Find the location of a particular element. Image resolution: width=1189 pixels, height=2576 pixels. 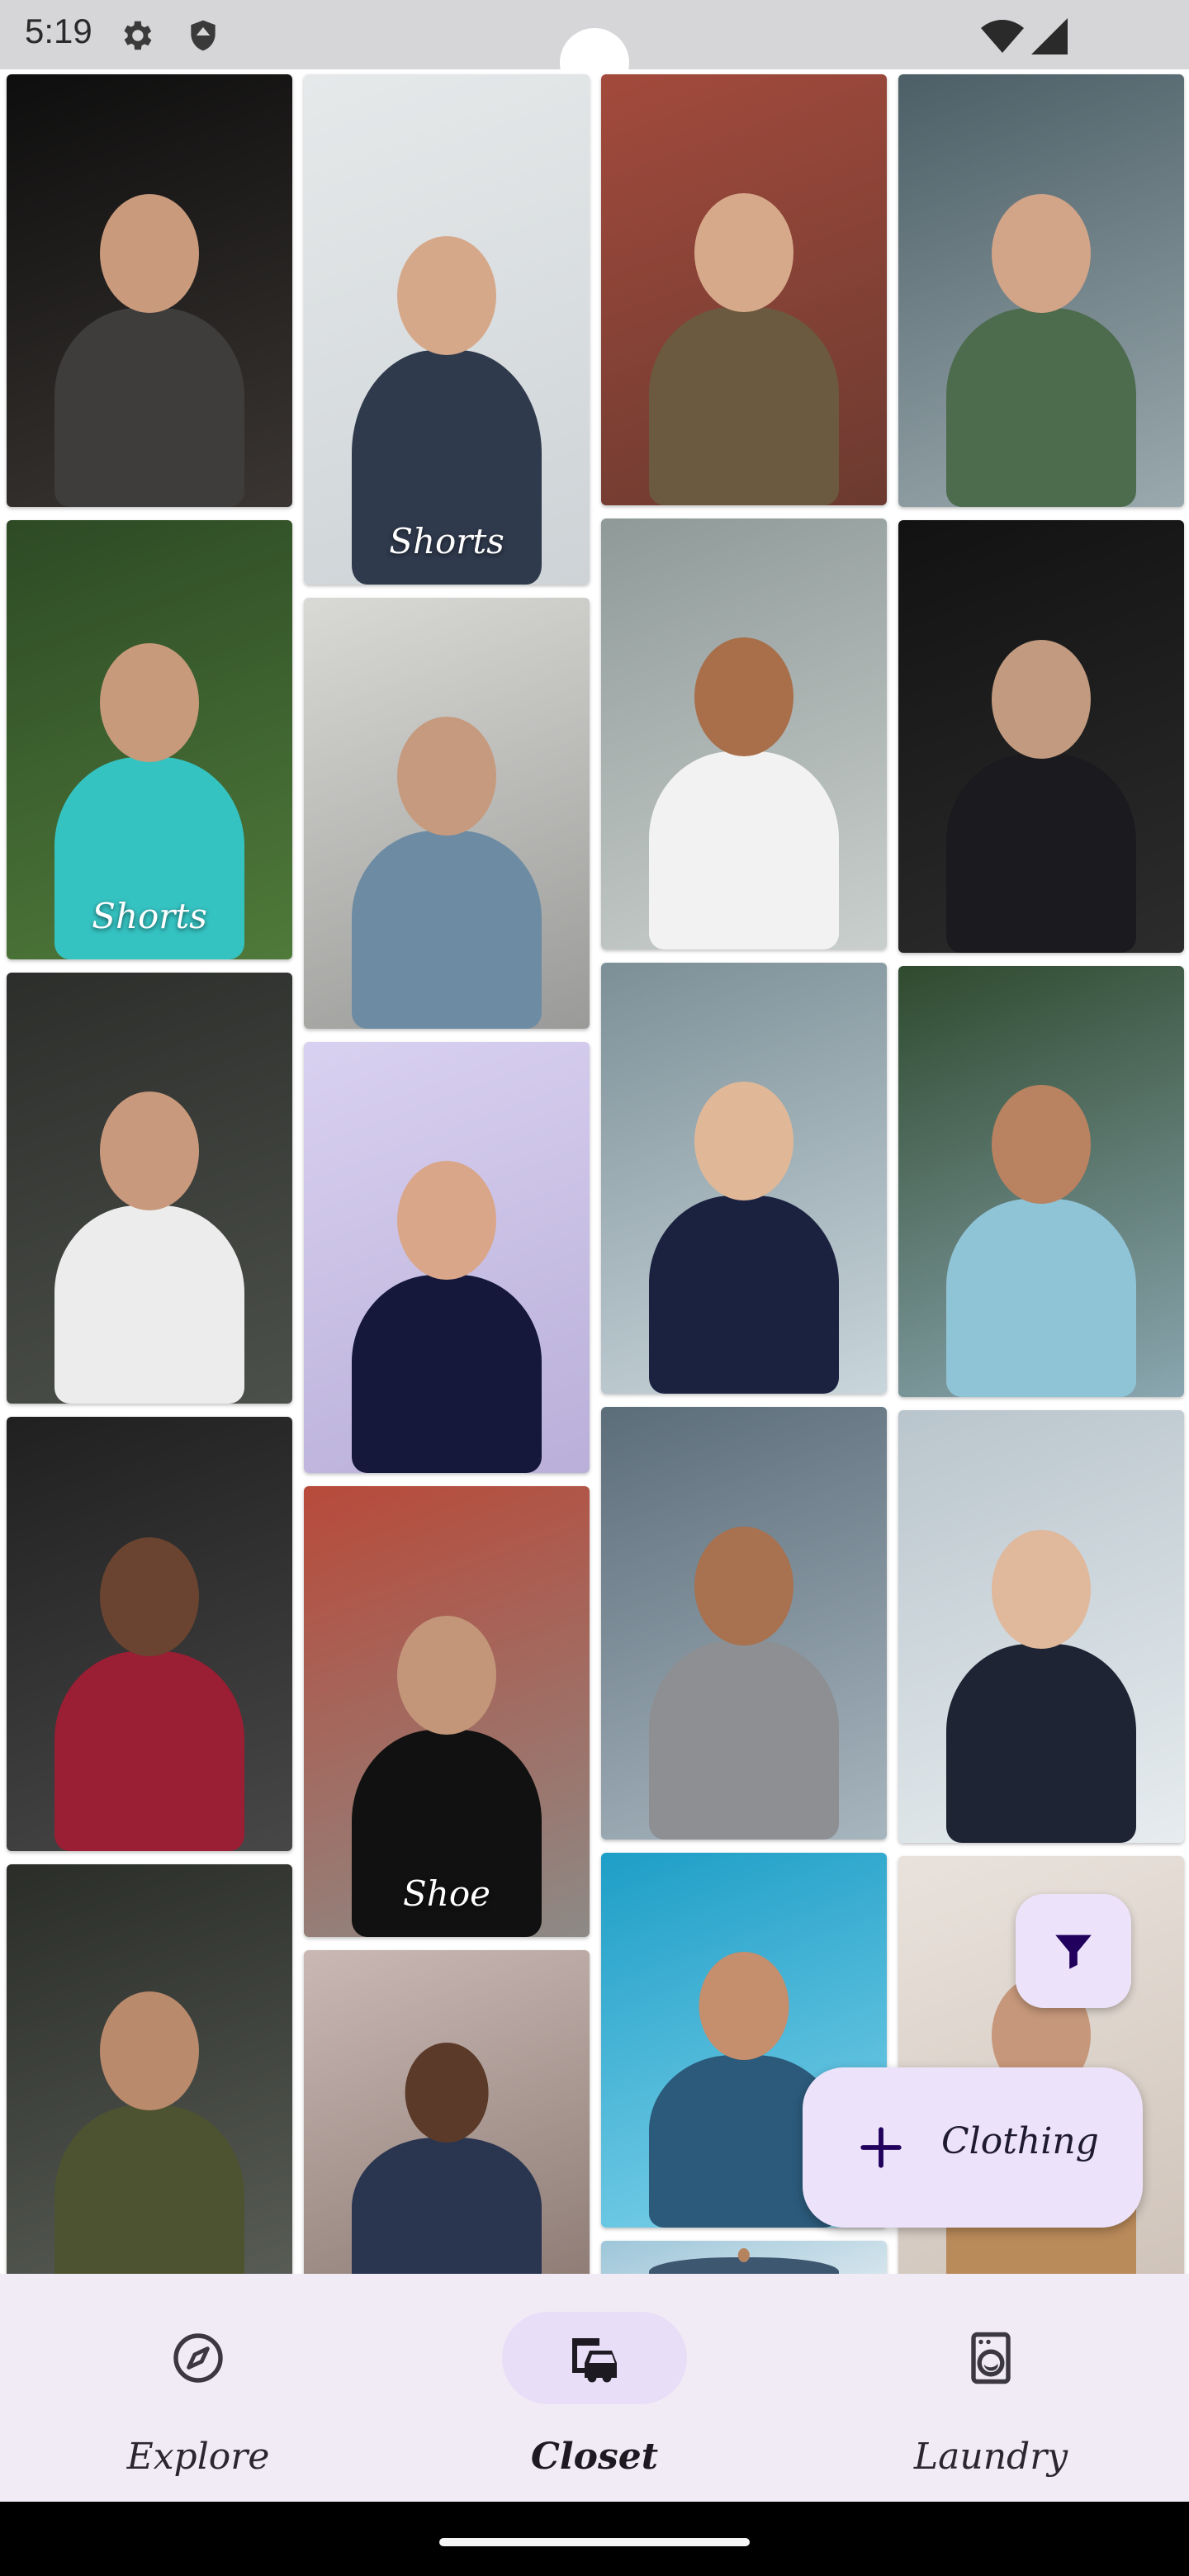

gear-icon is located at coordinates (138, 35).